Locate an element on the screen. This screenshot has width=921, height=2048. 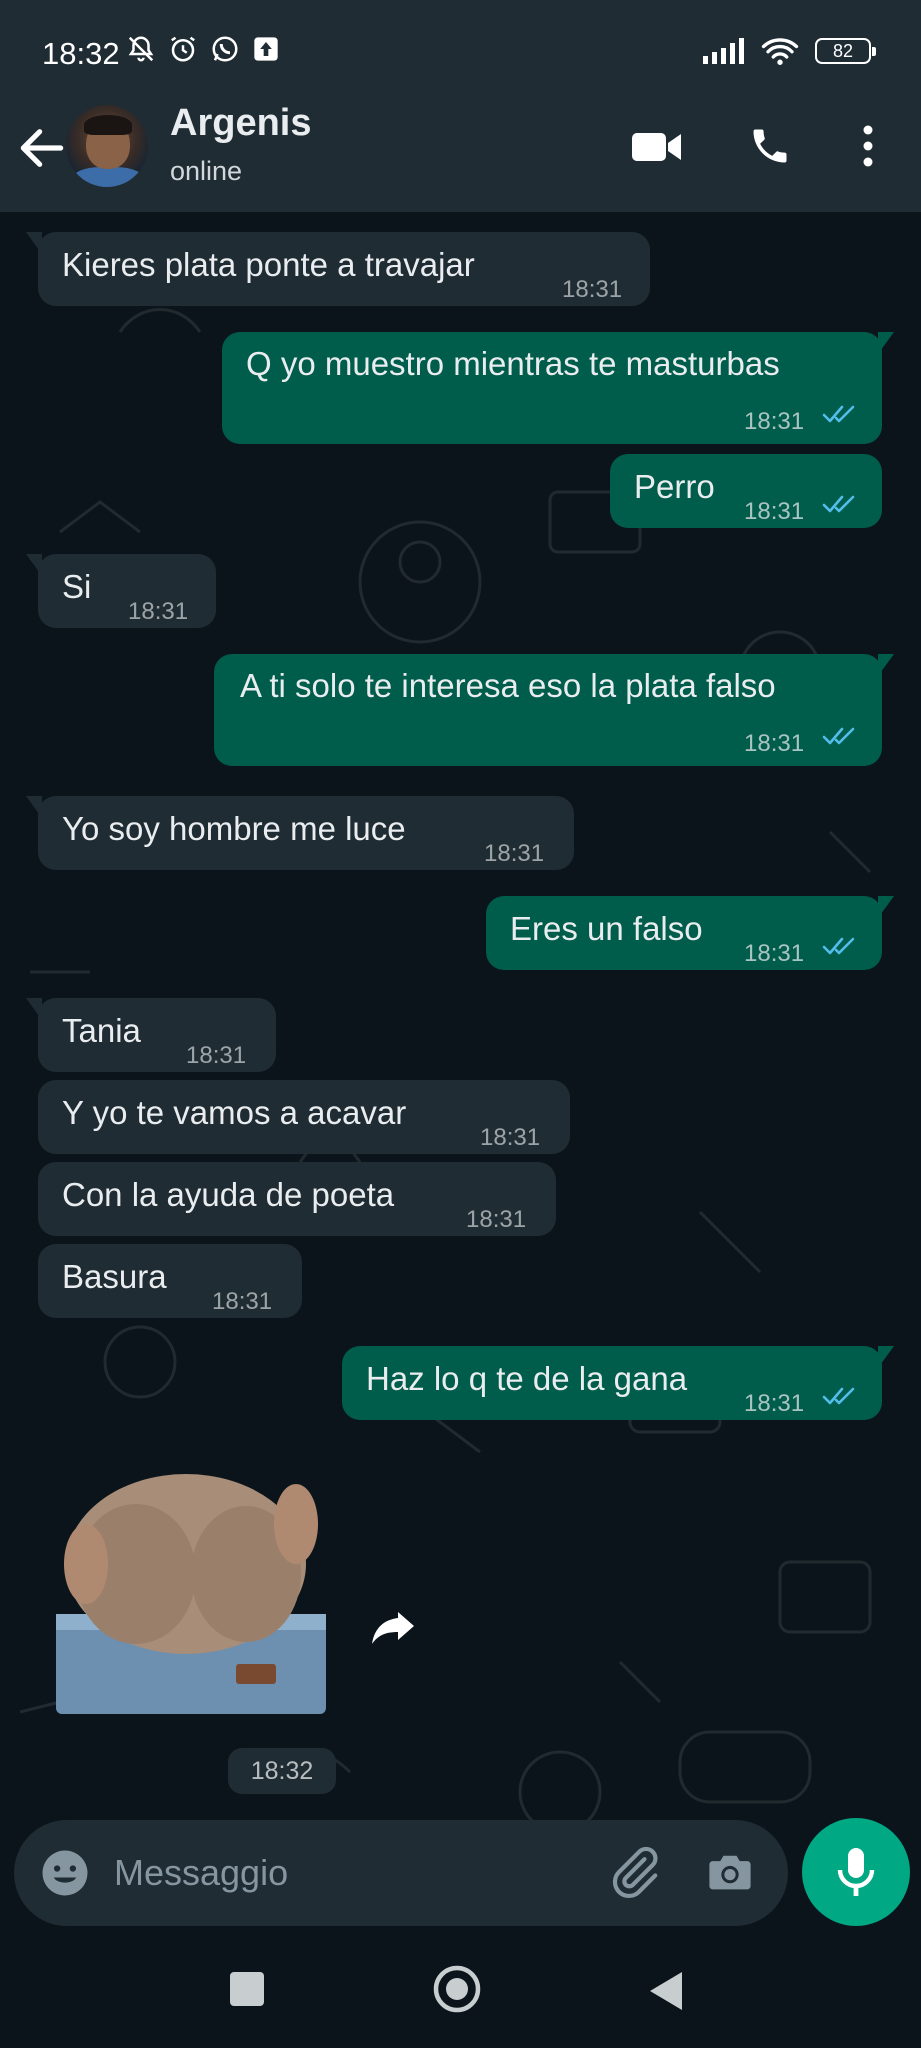
sticker-image is located at coordinates (189, 1589).